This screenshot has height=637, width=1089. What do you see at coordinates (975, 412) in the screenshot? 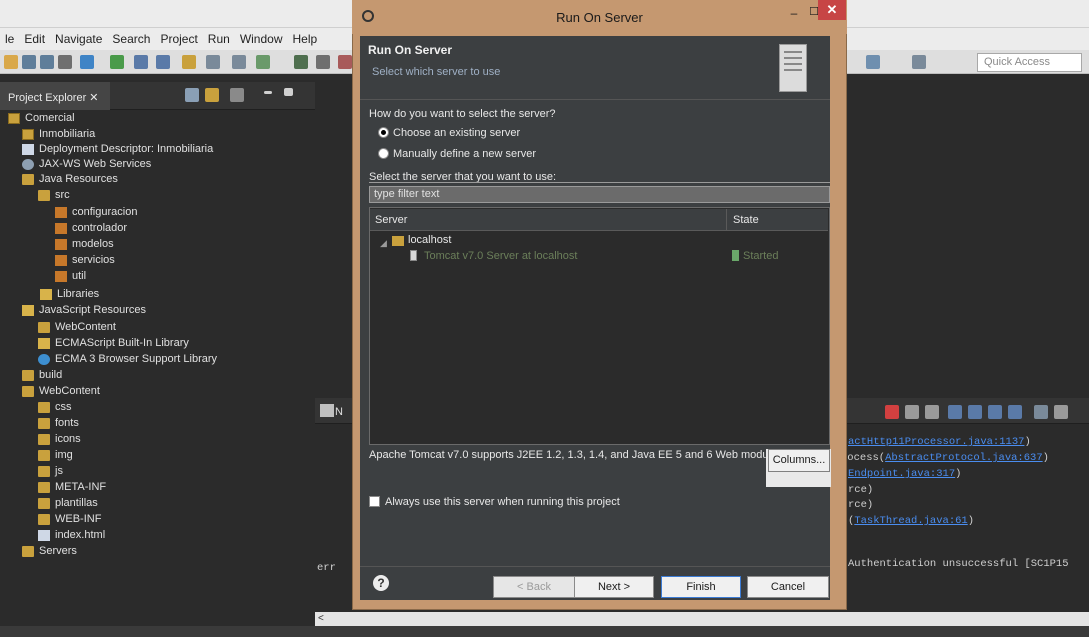
I see `show-stdout-icon` at bounding box center [975, 412].